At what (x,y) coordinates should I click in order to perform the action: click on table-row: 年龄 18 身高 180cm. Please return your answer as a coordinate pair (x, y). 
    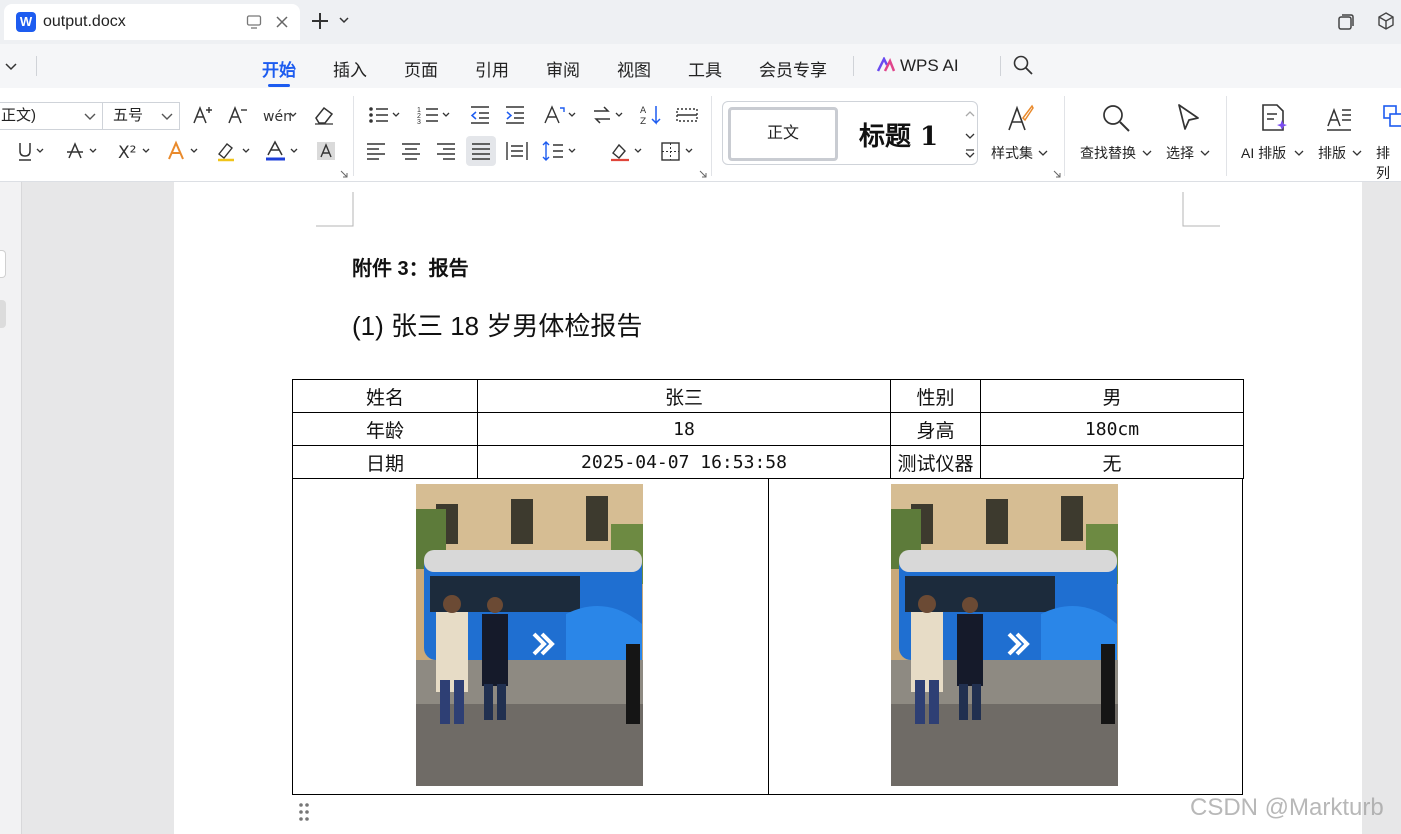
    Looking at the image, I should click on (768, 429).